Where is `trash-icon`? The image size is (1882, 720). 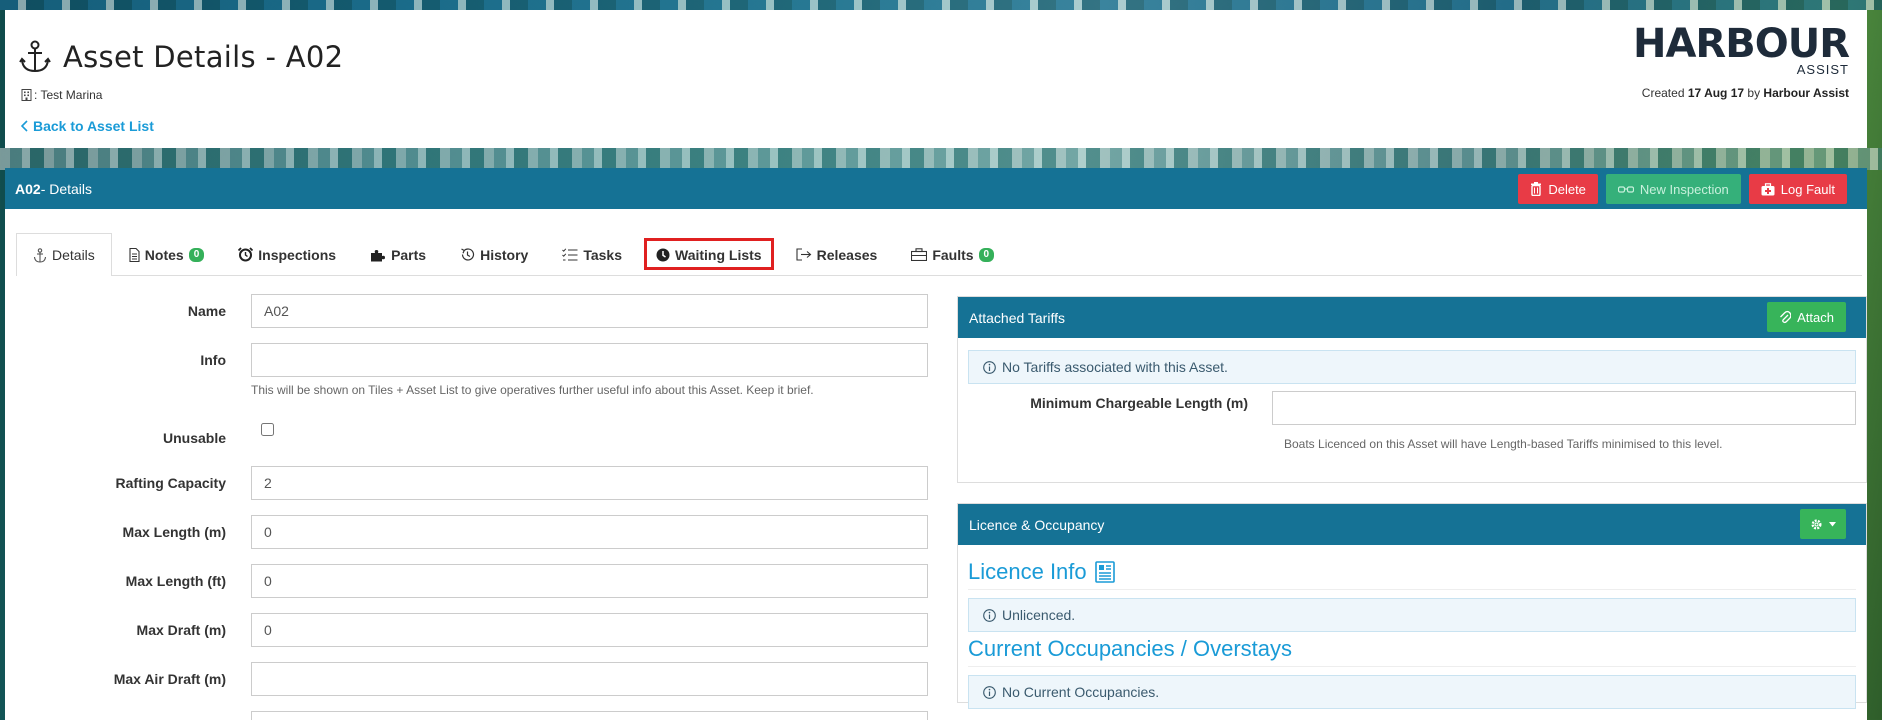 trash-icon is located at coordinates (1536, 189).